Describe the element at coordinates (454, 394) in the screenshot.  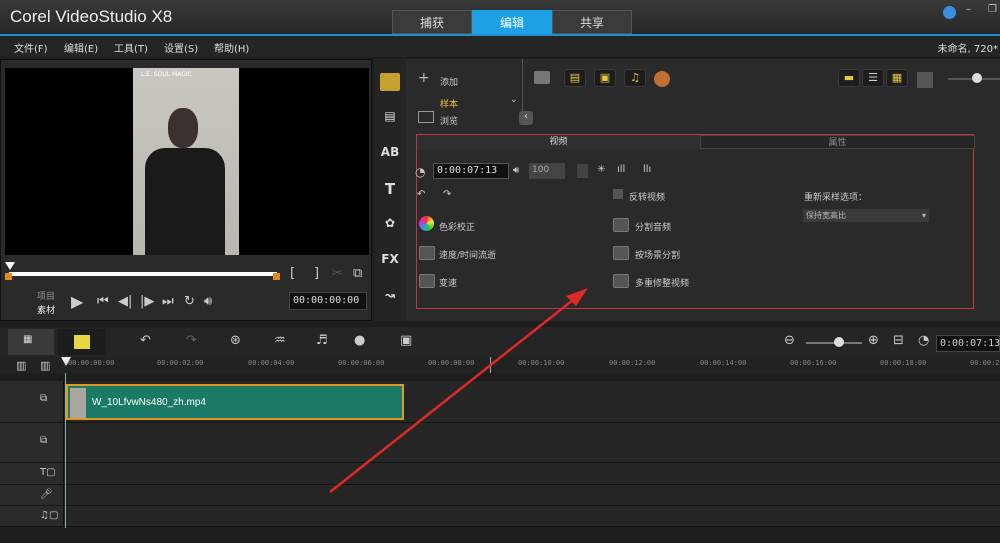
I see `arrow-line` at that location.